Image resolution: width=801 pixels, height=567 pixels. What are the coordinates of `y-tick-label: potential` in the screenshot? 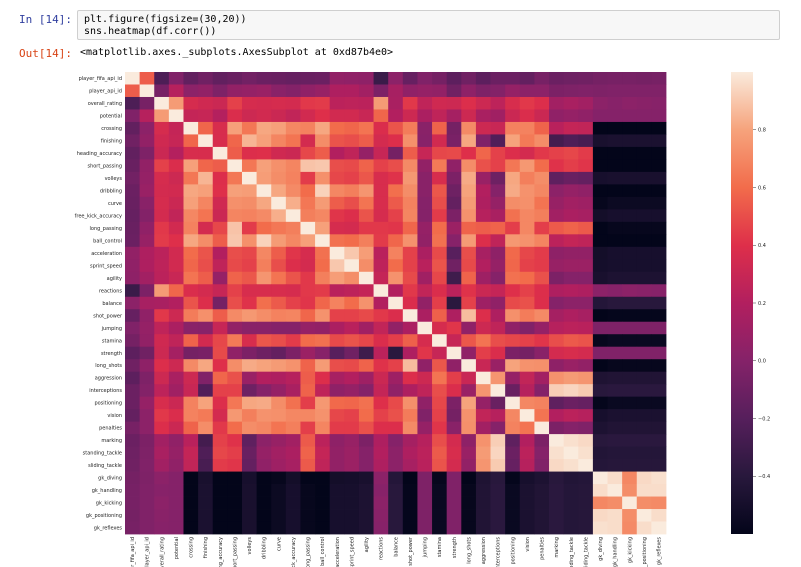 It's located at (111, 117).